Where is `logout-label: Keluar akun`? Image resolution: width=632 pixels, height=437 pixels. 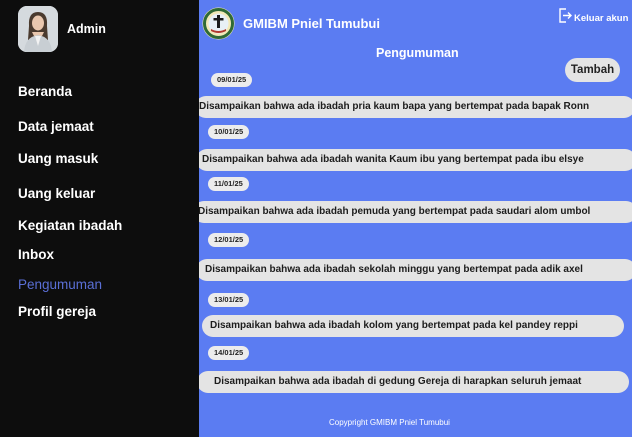
logout-label: Keluar akun is located at coordinates (601, 18).